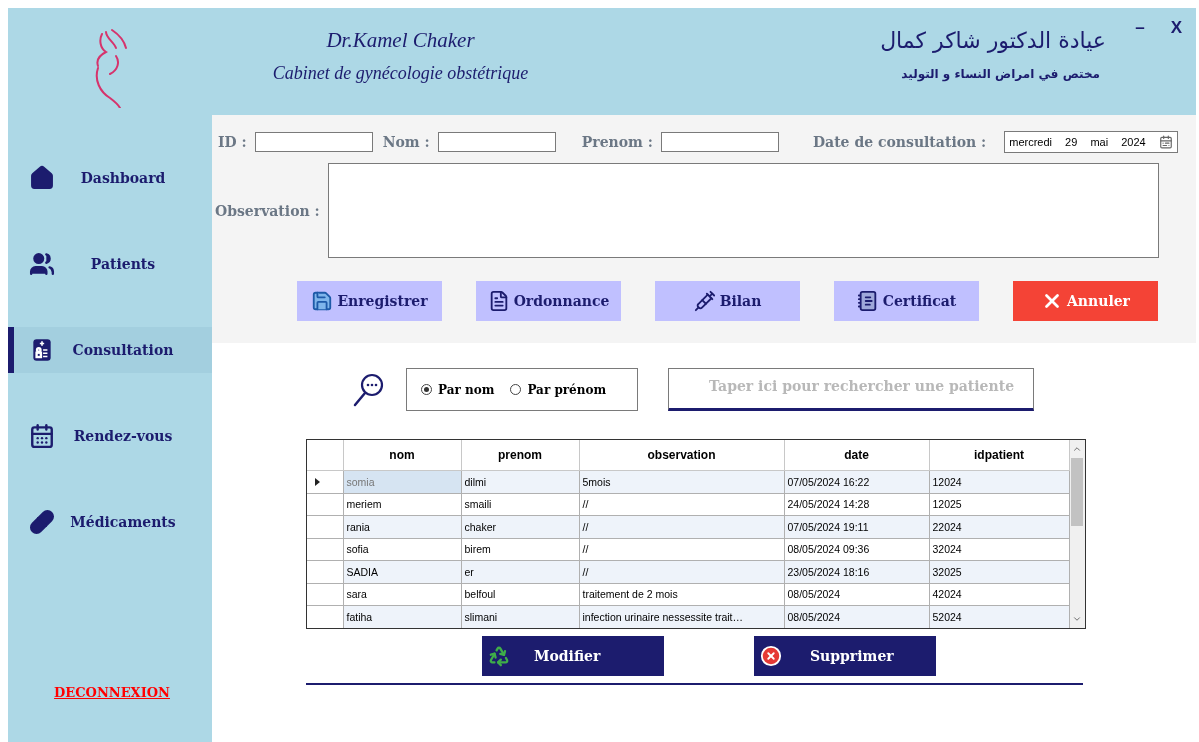 The height and width of the screenshot is (742, 1199). Describe the element at coordinates (317, 481) in the screenshot. I see `row-pointer-icon` at that location.